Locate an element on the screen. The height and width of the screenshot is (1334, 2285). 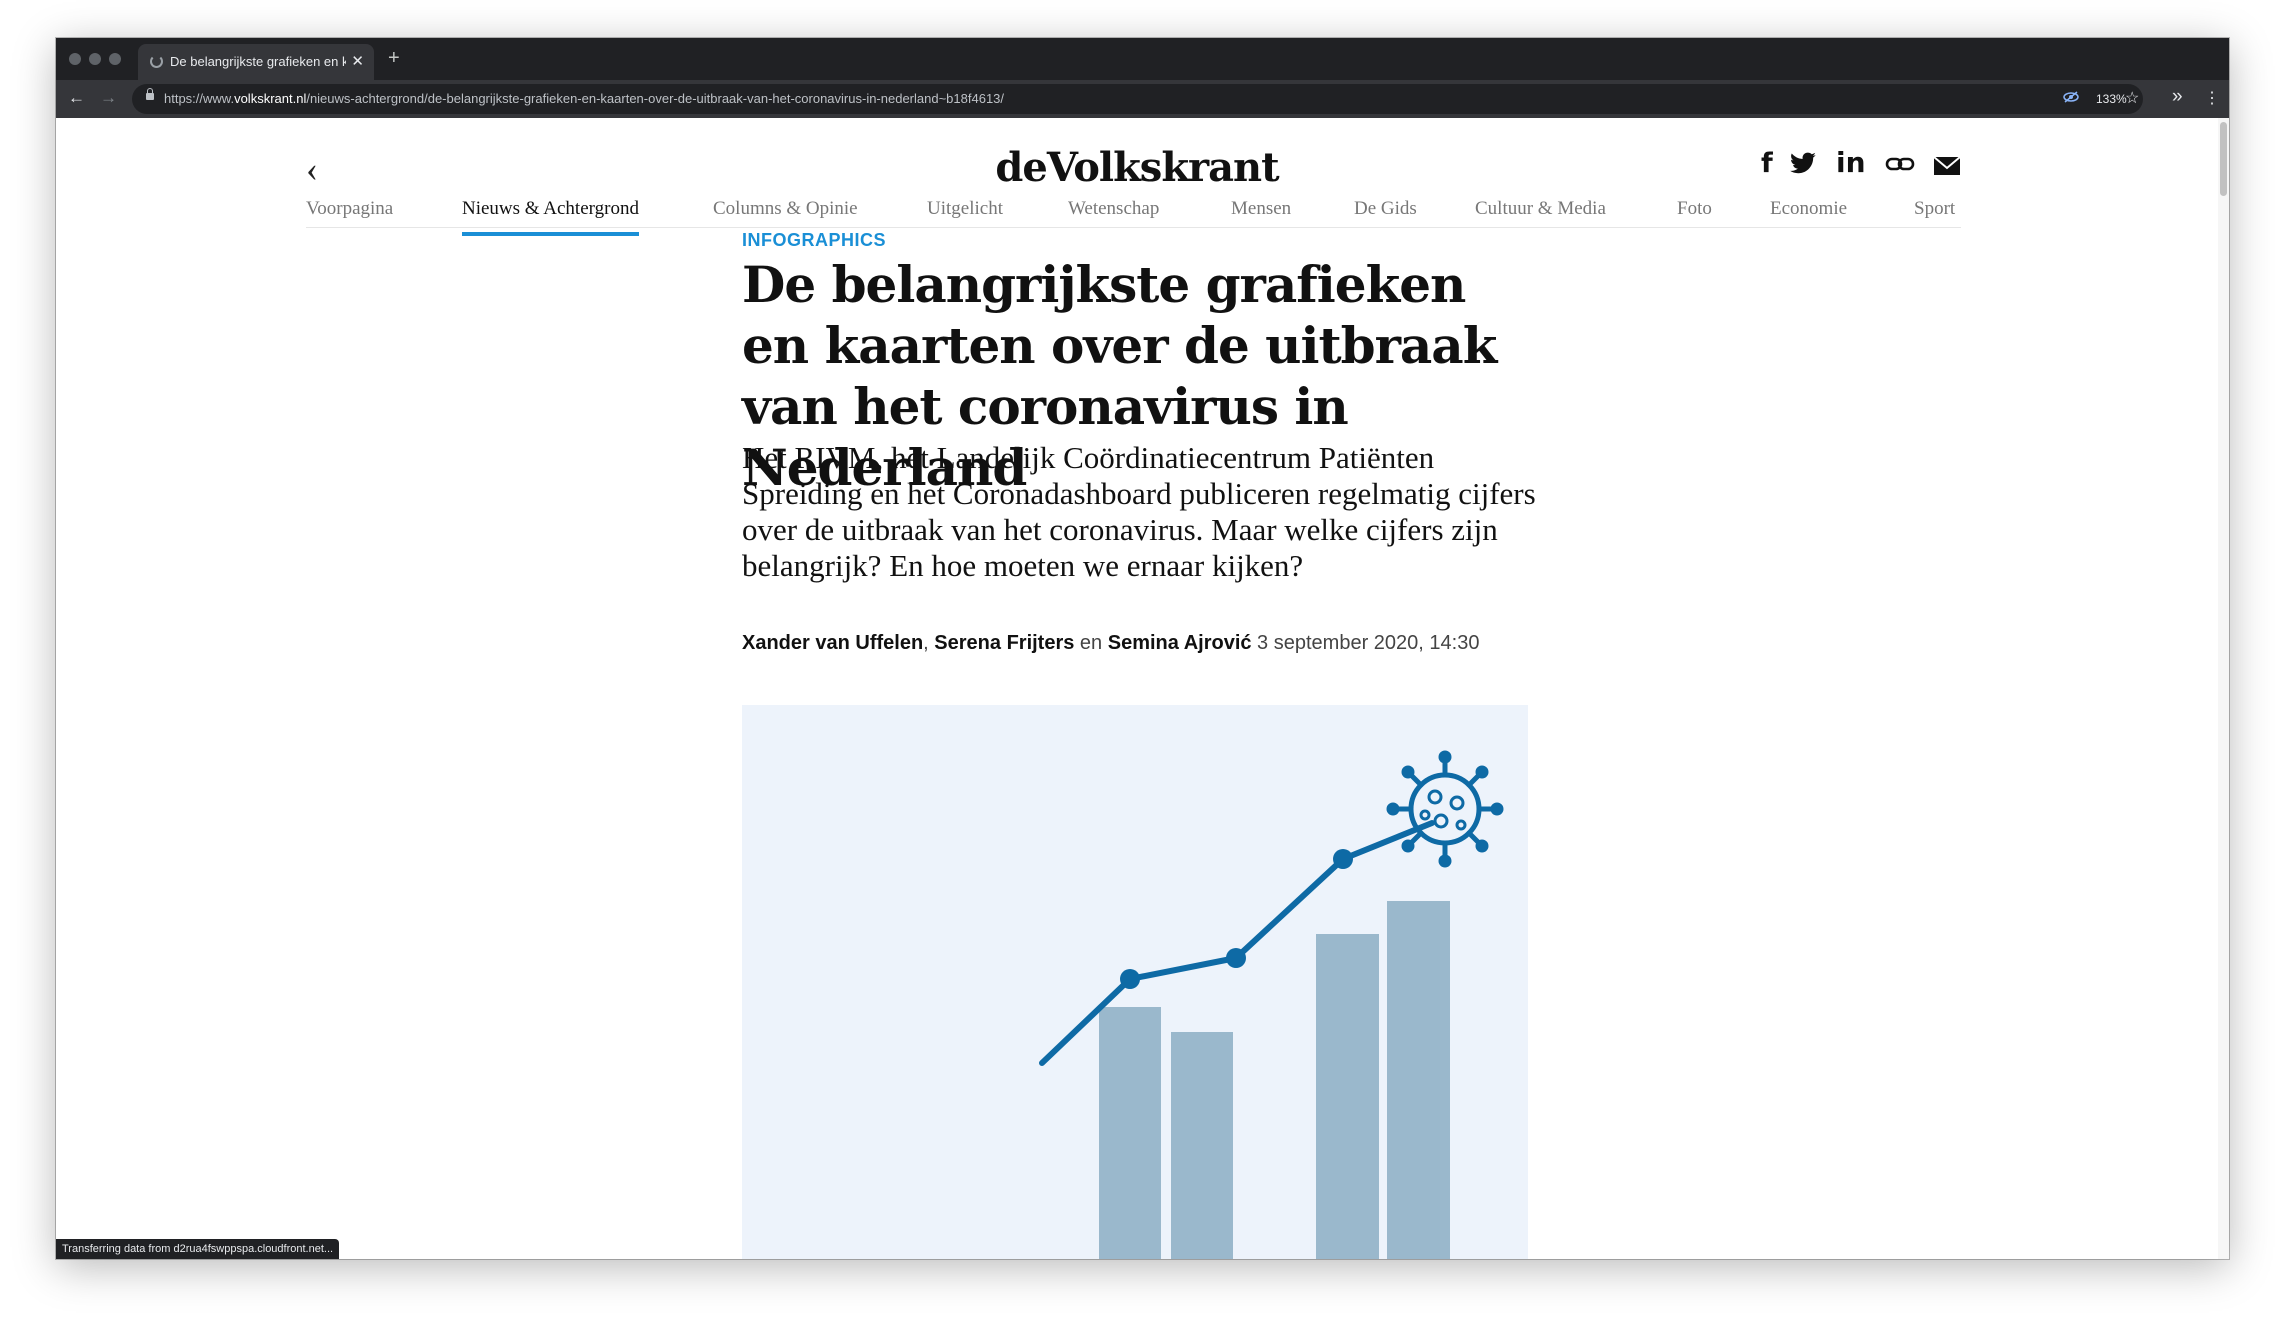
facebook-icon: f is located at coordinates (1767, 163).